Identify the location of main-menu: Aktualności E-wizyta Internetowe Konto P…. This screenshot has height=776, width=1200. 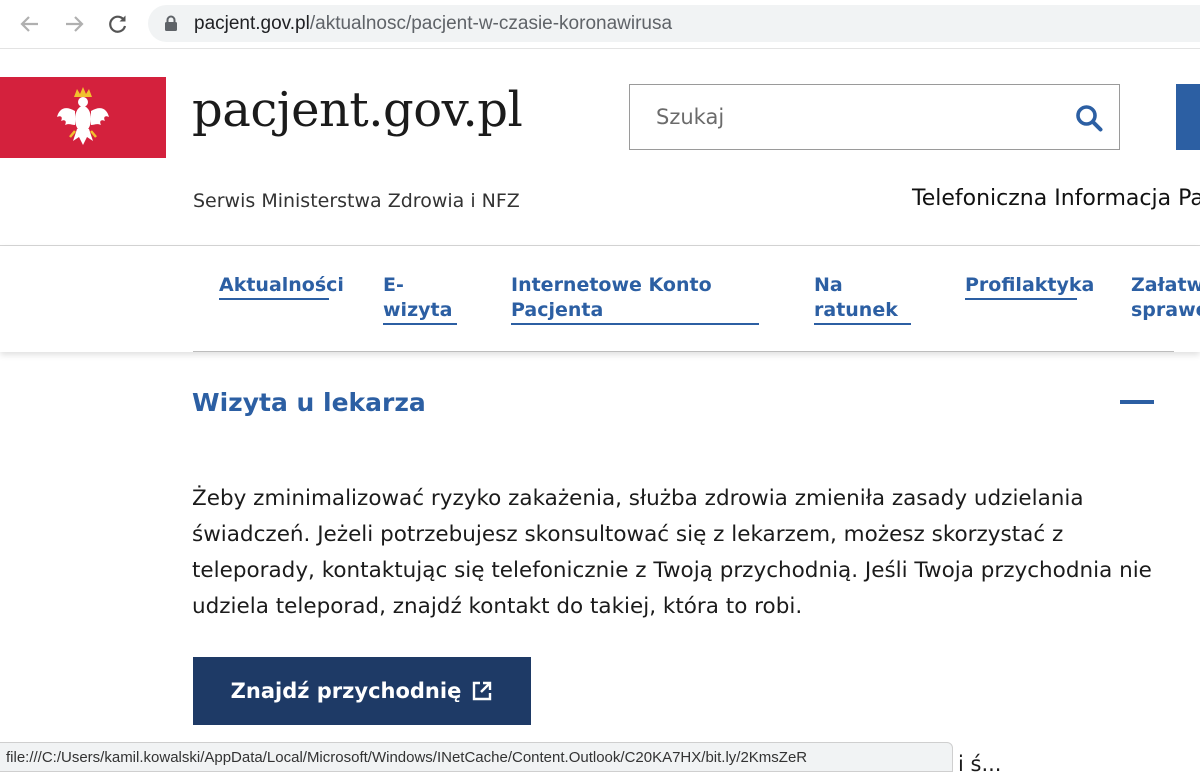
(600, 299).